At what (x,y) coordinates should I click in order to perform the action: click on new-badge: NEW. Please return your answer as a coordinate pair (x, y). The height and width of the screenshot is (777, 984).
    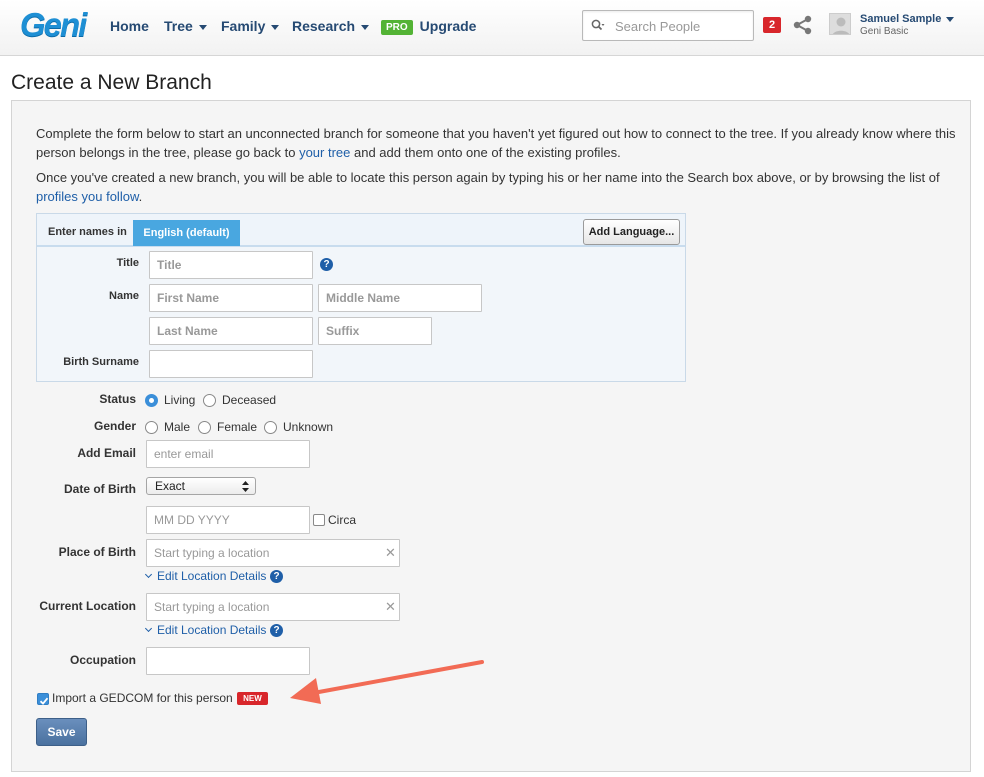
    Looking at the image, I should click on (252, 698).